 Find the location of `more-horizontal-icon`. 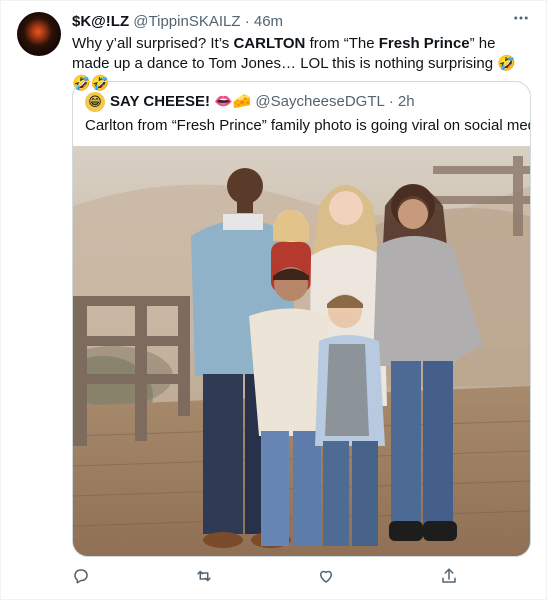

more-horizontal-icon is located at coordinates (521, 20).